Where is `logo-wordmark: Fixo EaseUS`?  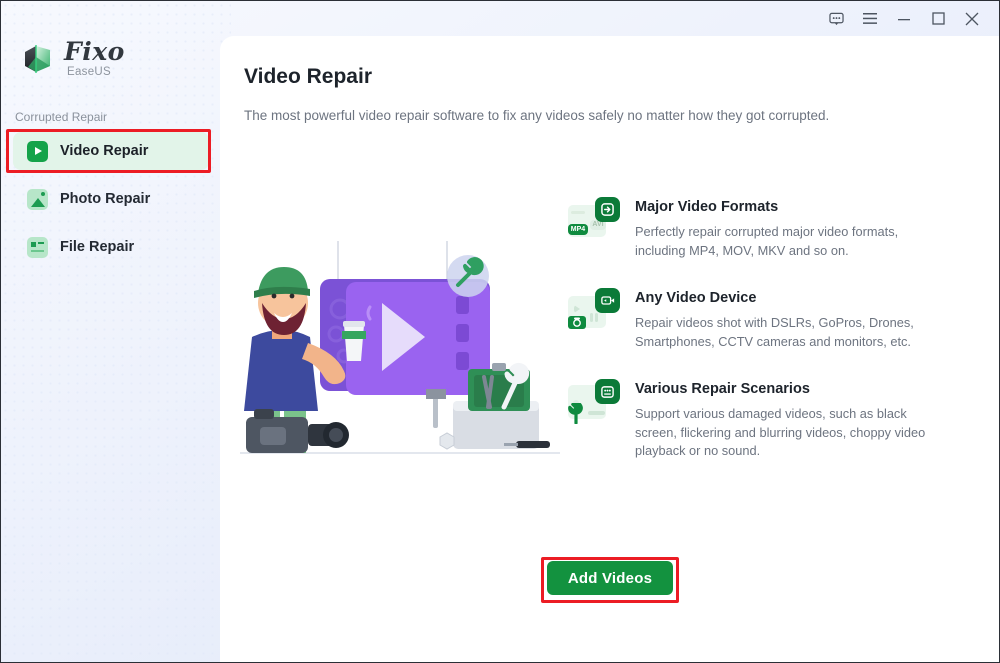
logo-wordmark: Fixo EaseUS is located at coordinates (94, 59).